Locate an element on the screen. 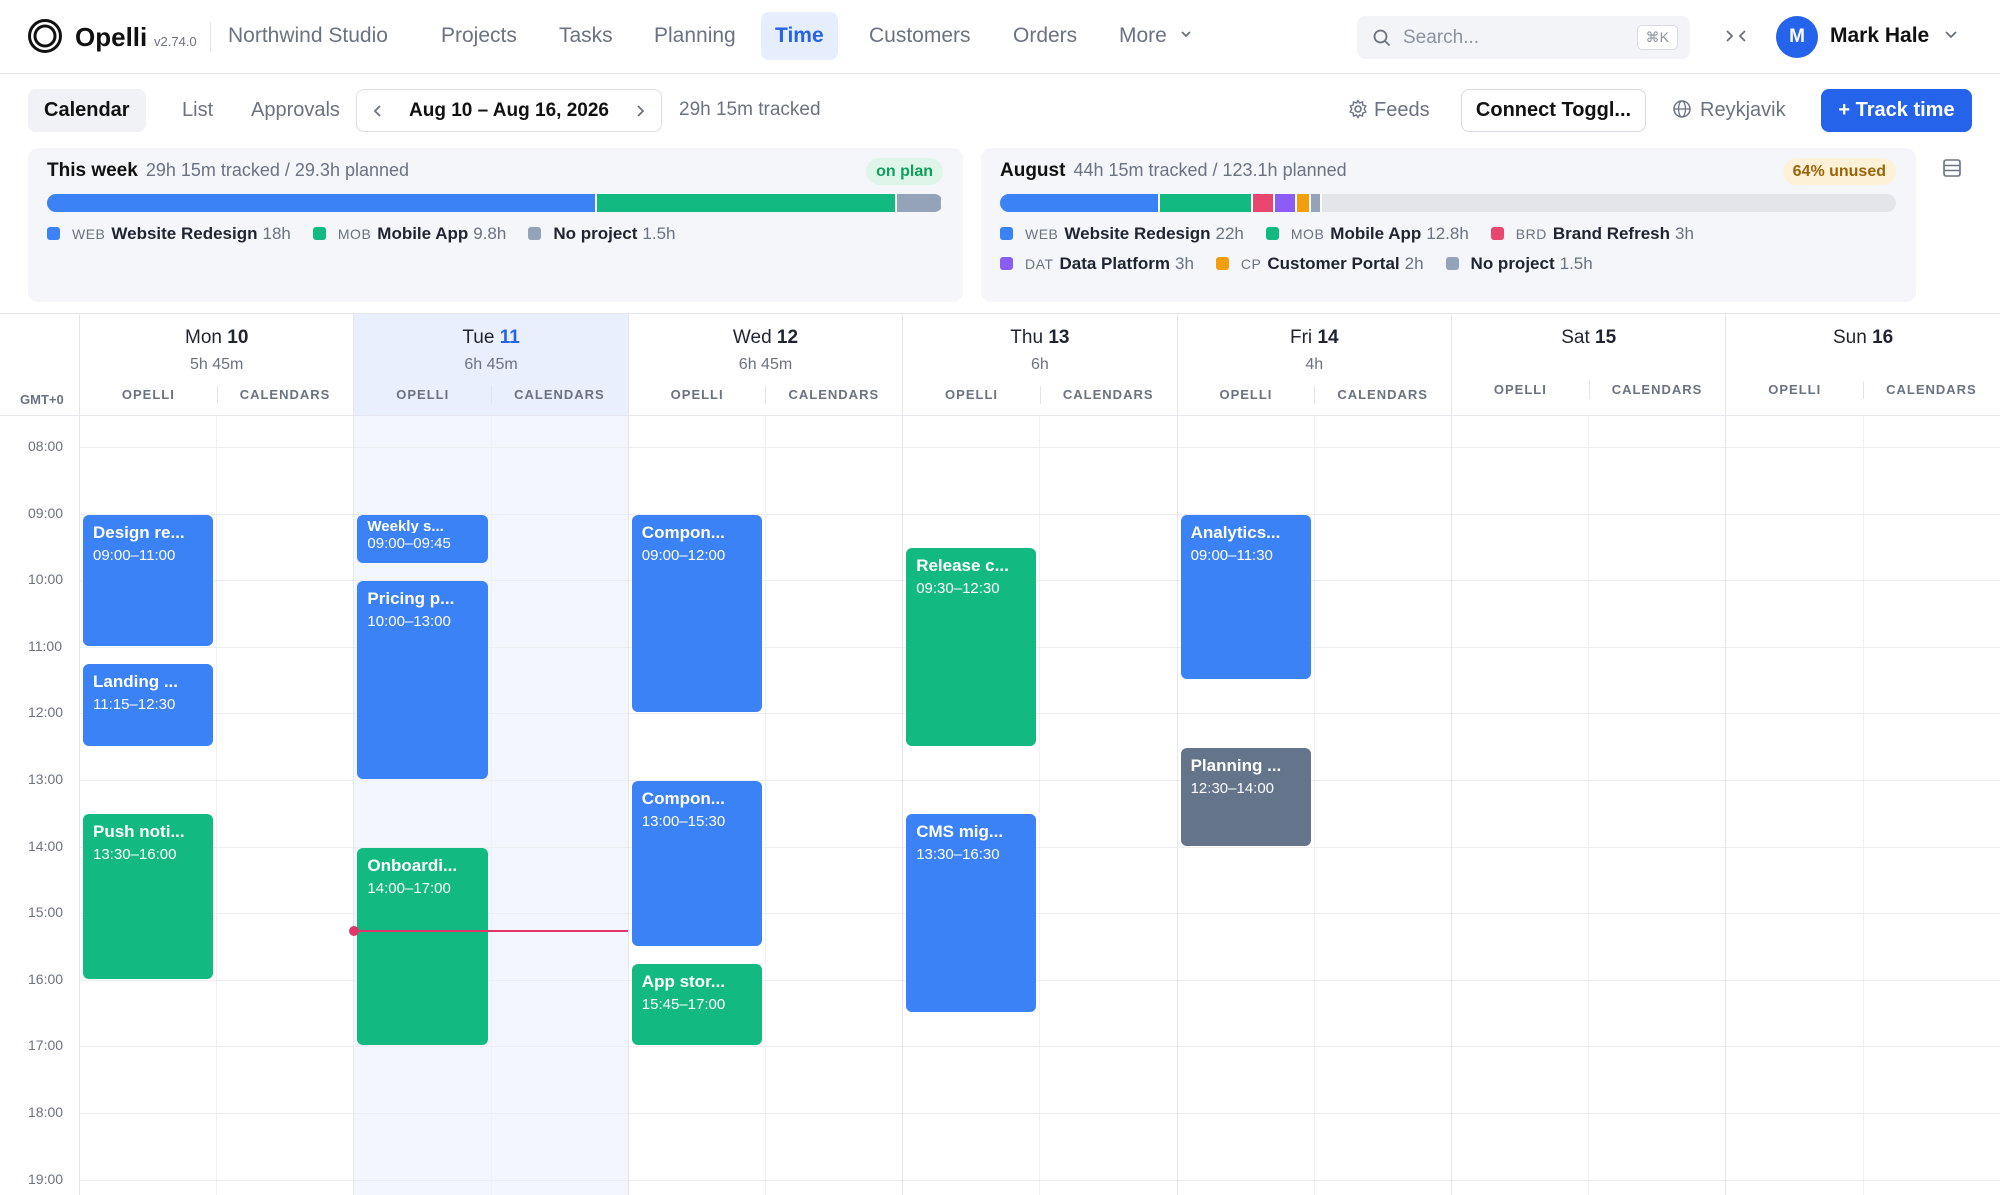 This screenshot has width=2000, height=1195. day-header: Wed 12 6h 45m OPELLI CALENDARS is located at coordinates (764, 364).